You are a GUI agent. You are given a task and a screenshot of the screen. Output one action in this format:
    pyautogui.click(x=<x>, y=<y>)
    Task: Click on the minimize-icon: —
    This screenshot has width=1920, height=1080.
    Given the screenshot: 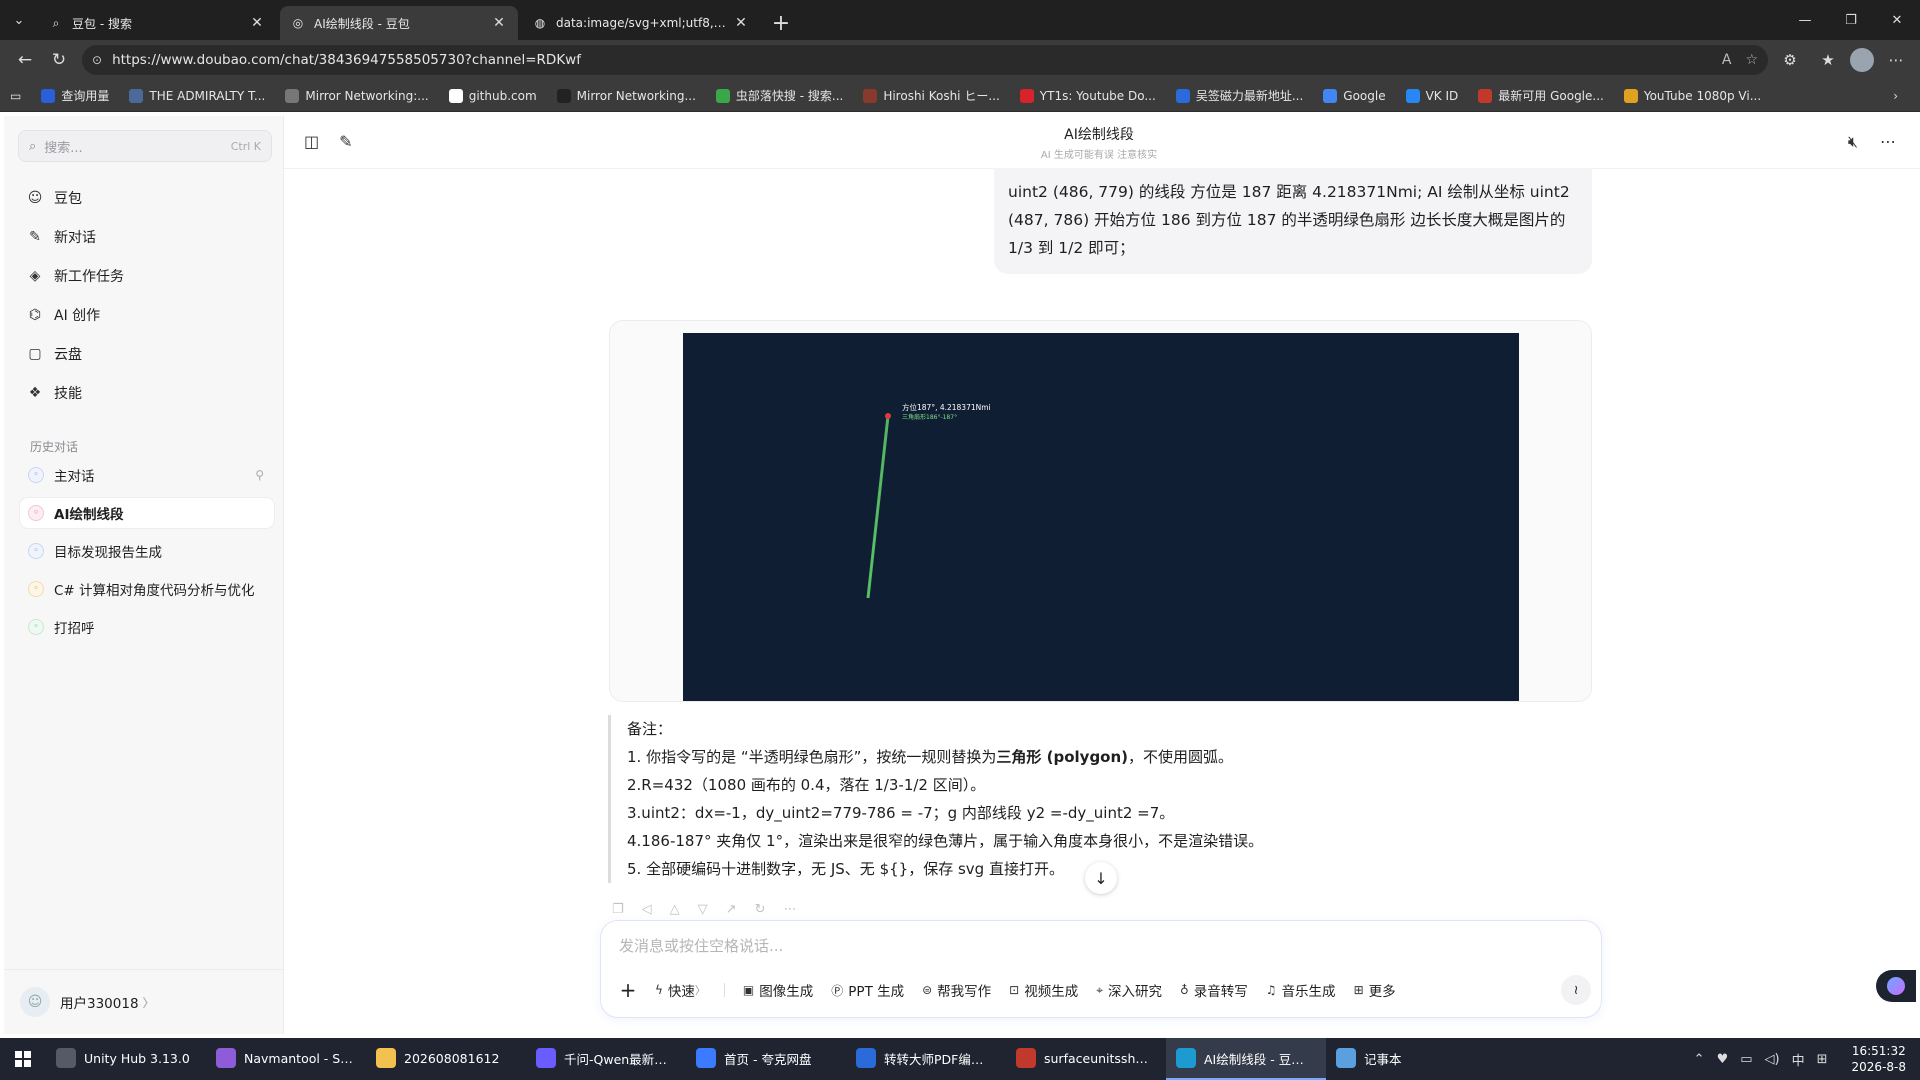 What is the action you would take?
    pyautogui.click(x=1805, y=20)
    